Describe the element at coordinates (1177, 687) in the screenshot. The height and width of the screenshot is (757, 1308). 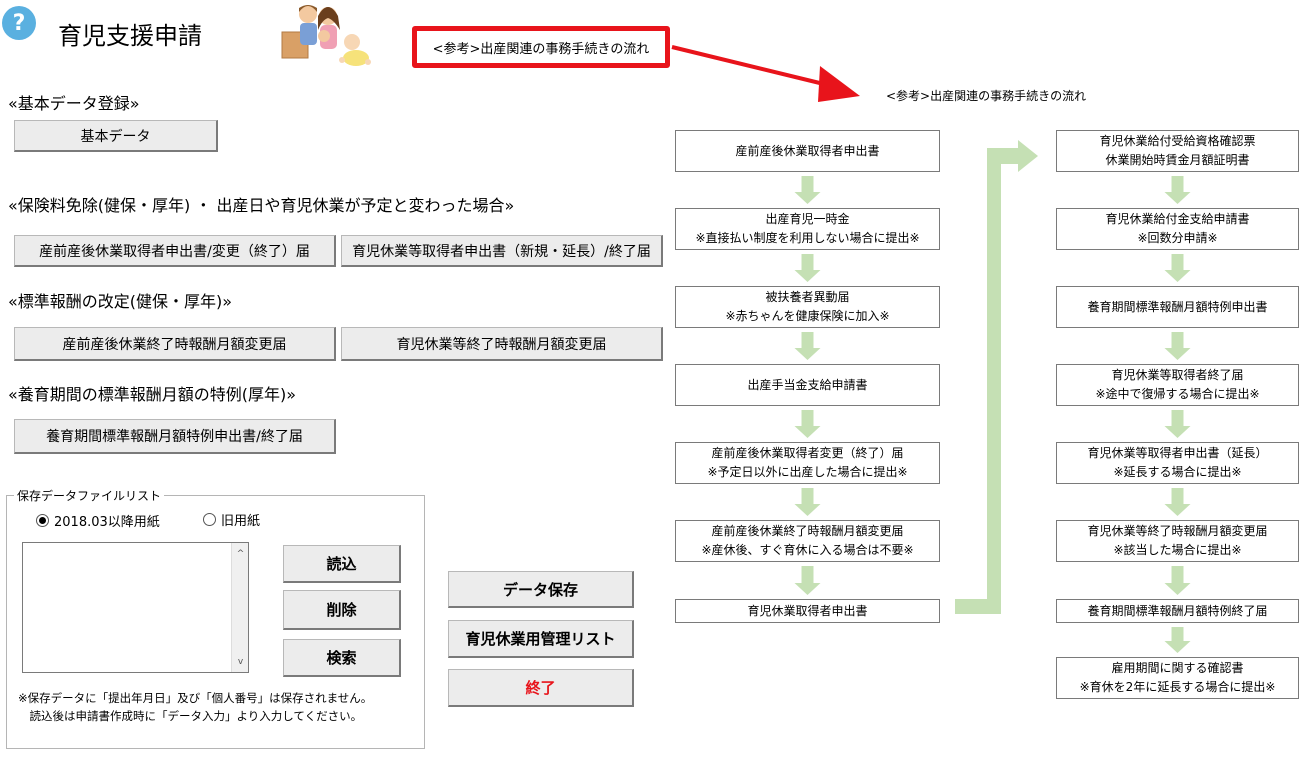
I see `flow-step-text: ※育休を2年に延長する場合に提出※` at that location.